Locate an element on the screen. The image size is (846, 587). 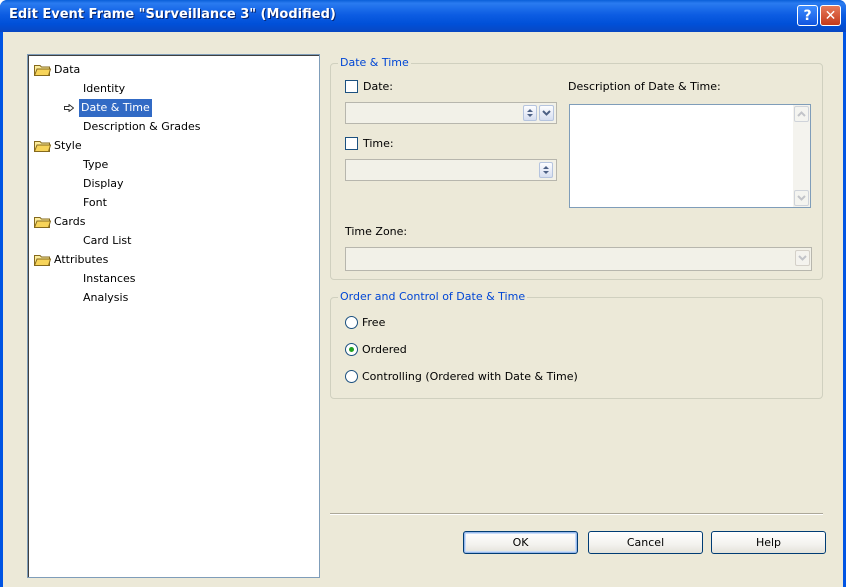
time-input is located at coordinates (451, 170).